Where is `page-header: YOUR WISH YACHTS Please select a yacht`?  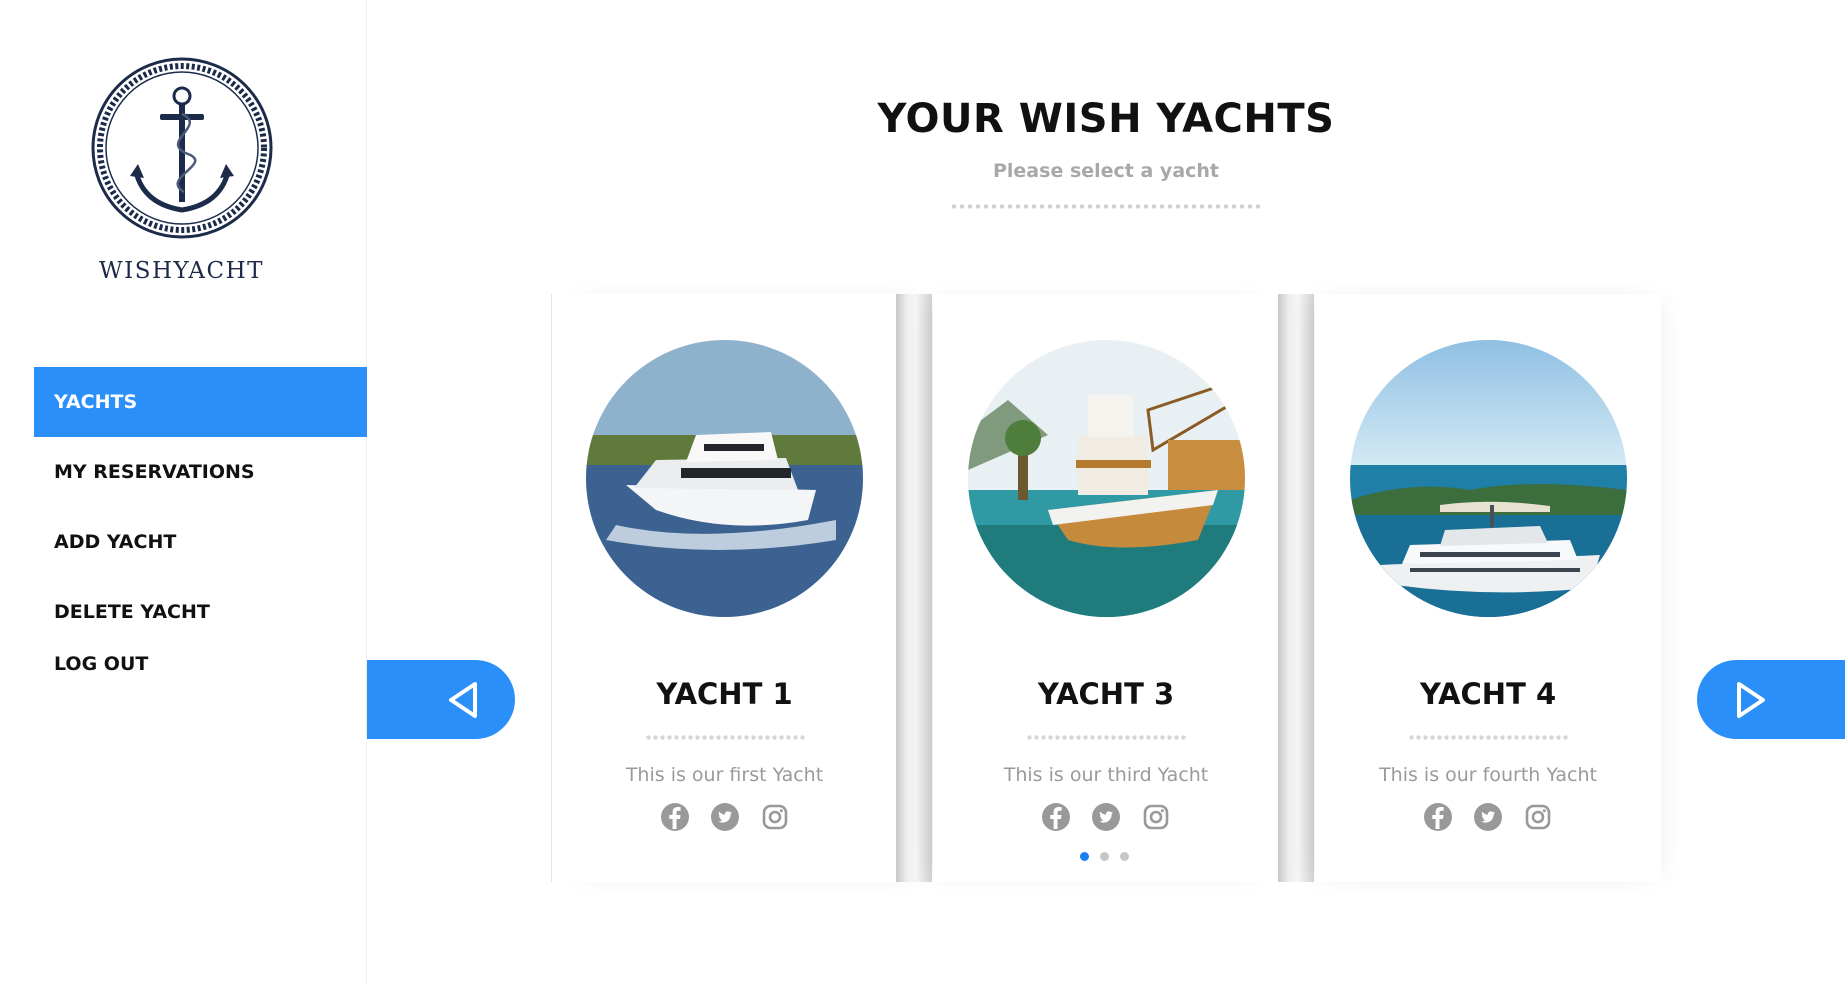 page-header: YOUR WISH YACHTS Please select a yacht is located at coordinates (1106, 152).